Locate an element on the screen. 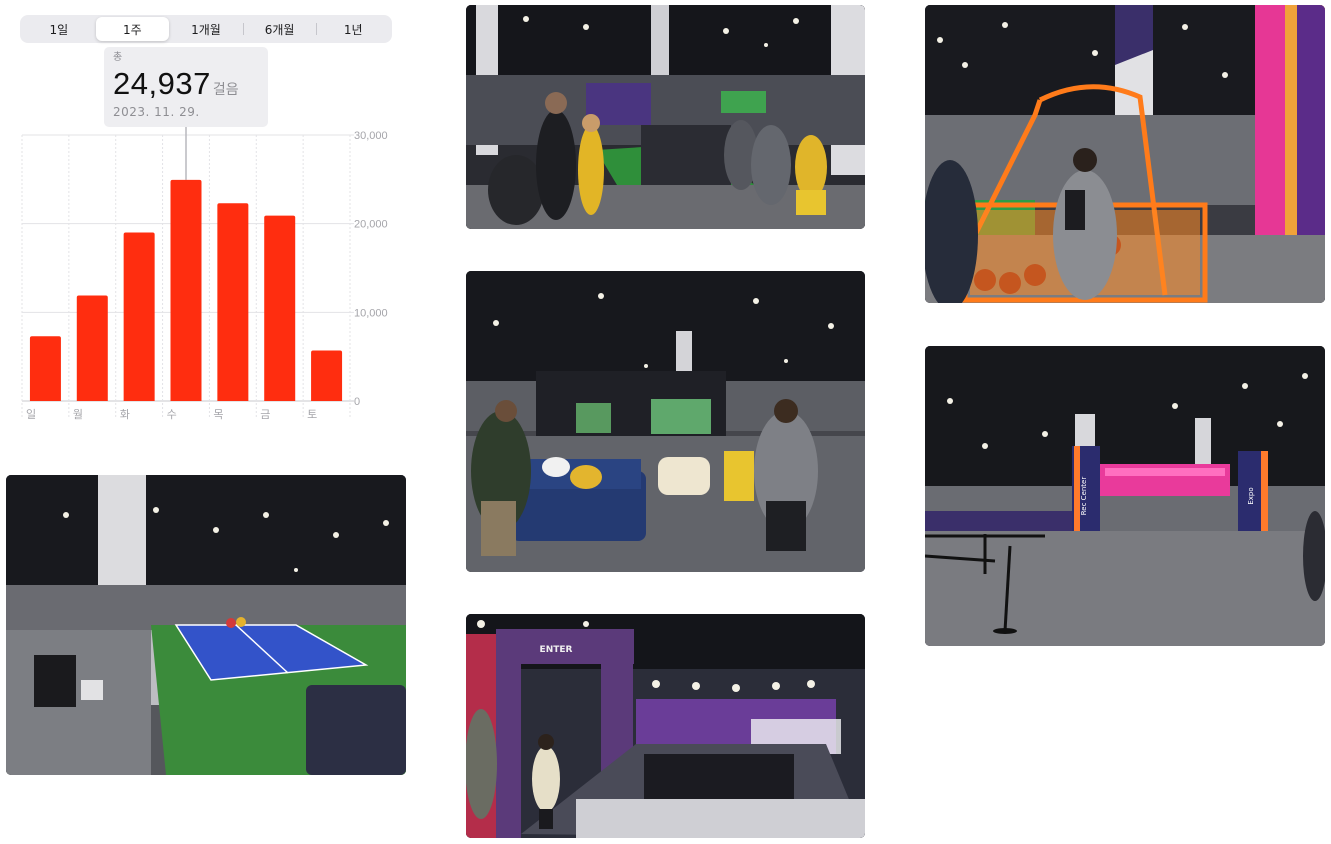 The width and height of the screenshot is (1331, 844). y-tick-label: 10,000 is located at coordinates (371, 313).